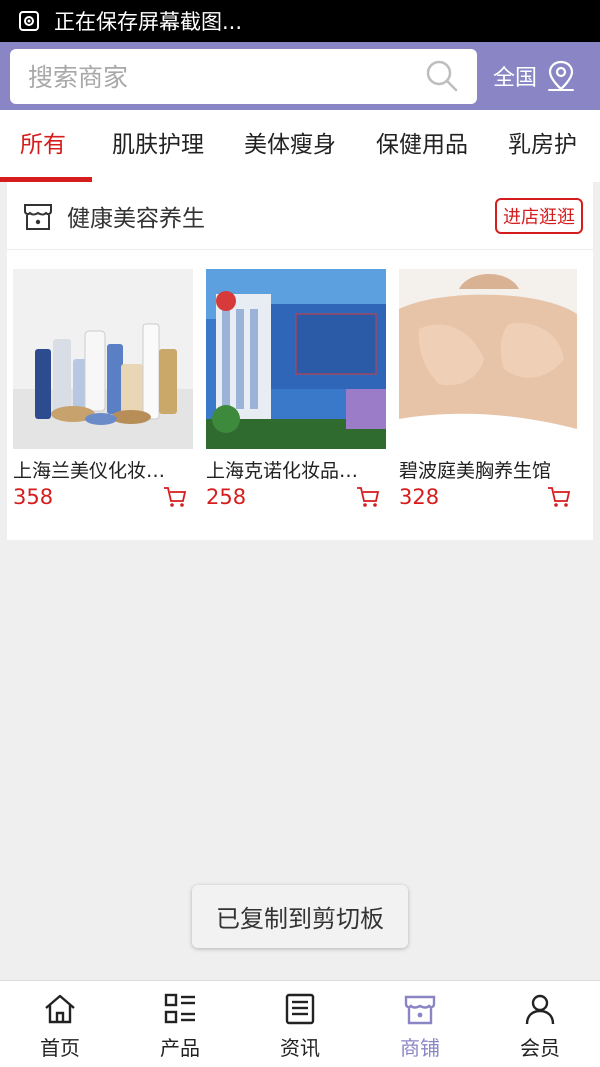  What do you see at coordinates (561, 75) in the screenshot?
I see `location-pin-icon` at bounding box center [561, 75].